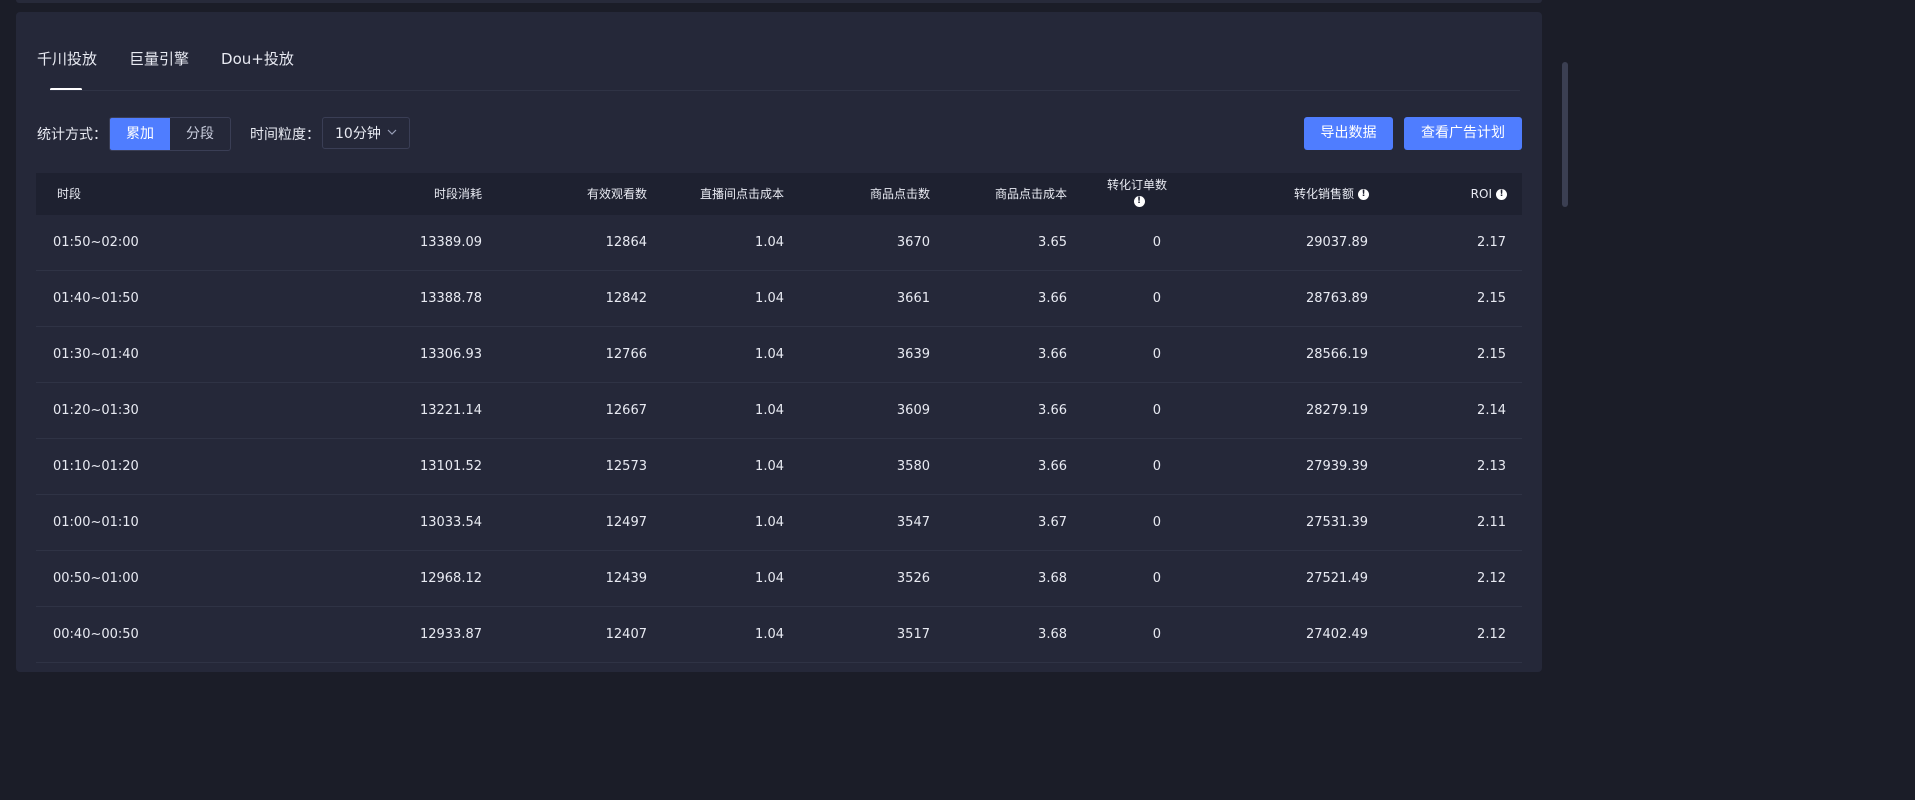 This screenshot has width=1915, height=800. Describe the element at coordinates (1565, 134) in the screenshot. I see `page-scrollbar` at that location.